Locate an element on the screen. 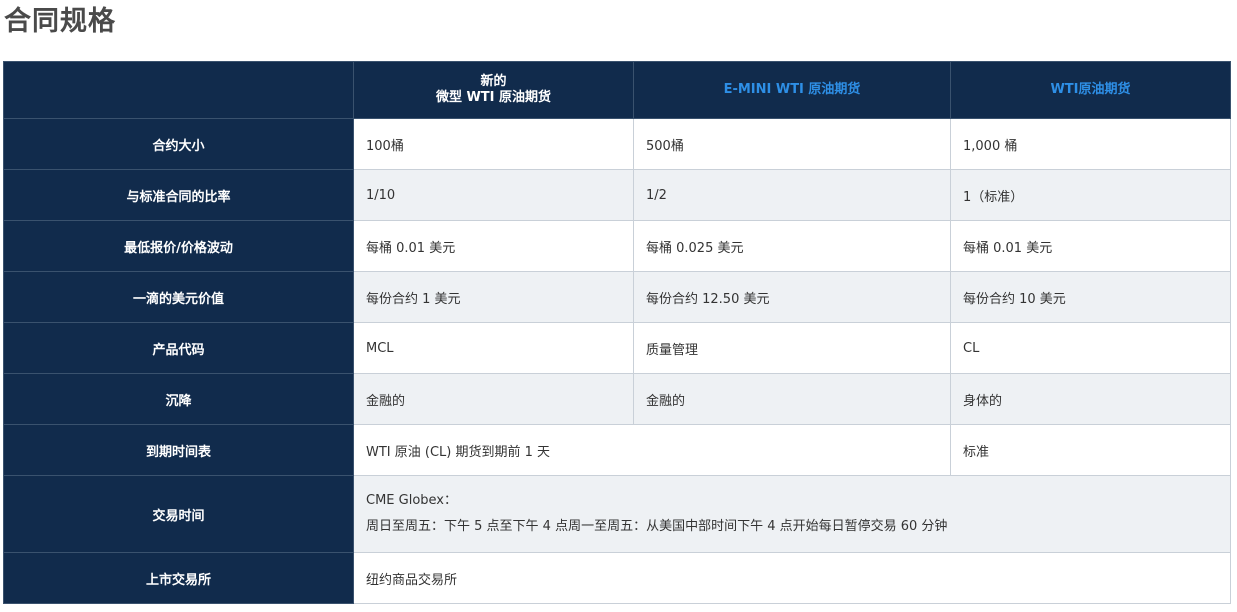 The width and height of the screenshot is (1237, 612). table-row: 上市交易所 纽约商品交易所 is located at coordinates (617, 578).